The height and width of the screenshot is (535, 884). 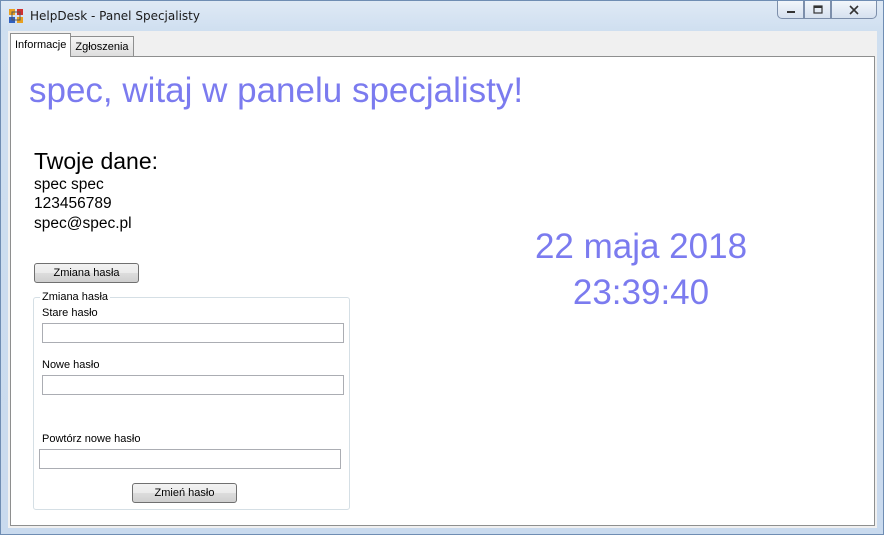 I want to click on close-icon, so click(x=854, y=9).